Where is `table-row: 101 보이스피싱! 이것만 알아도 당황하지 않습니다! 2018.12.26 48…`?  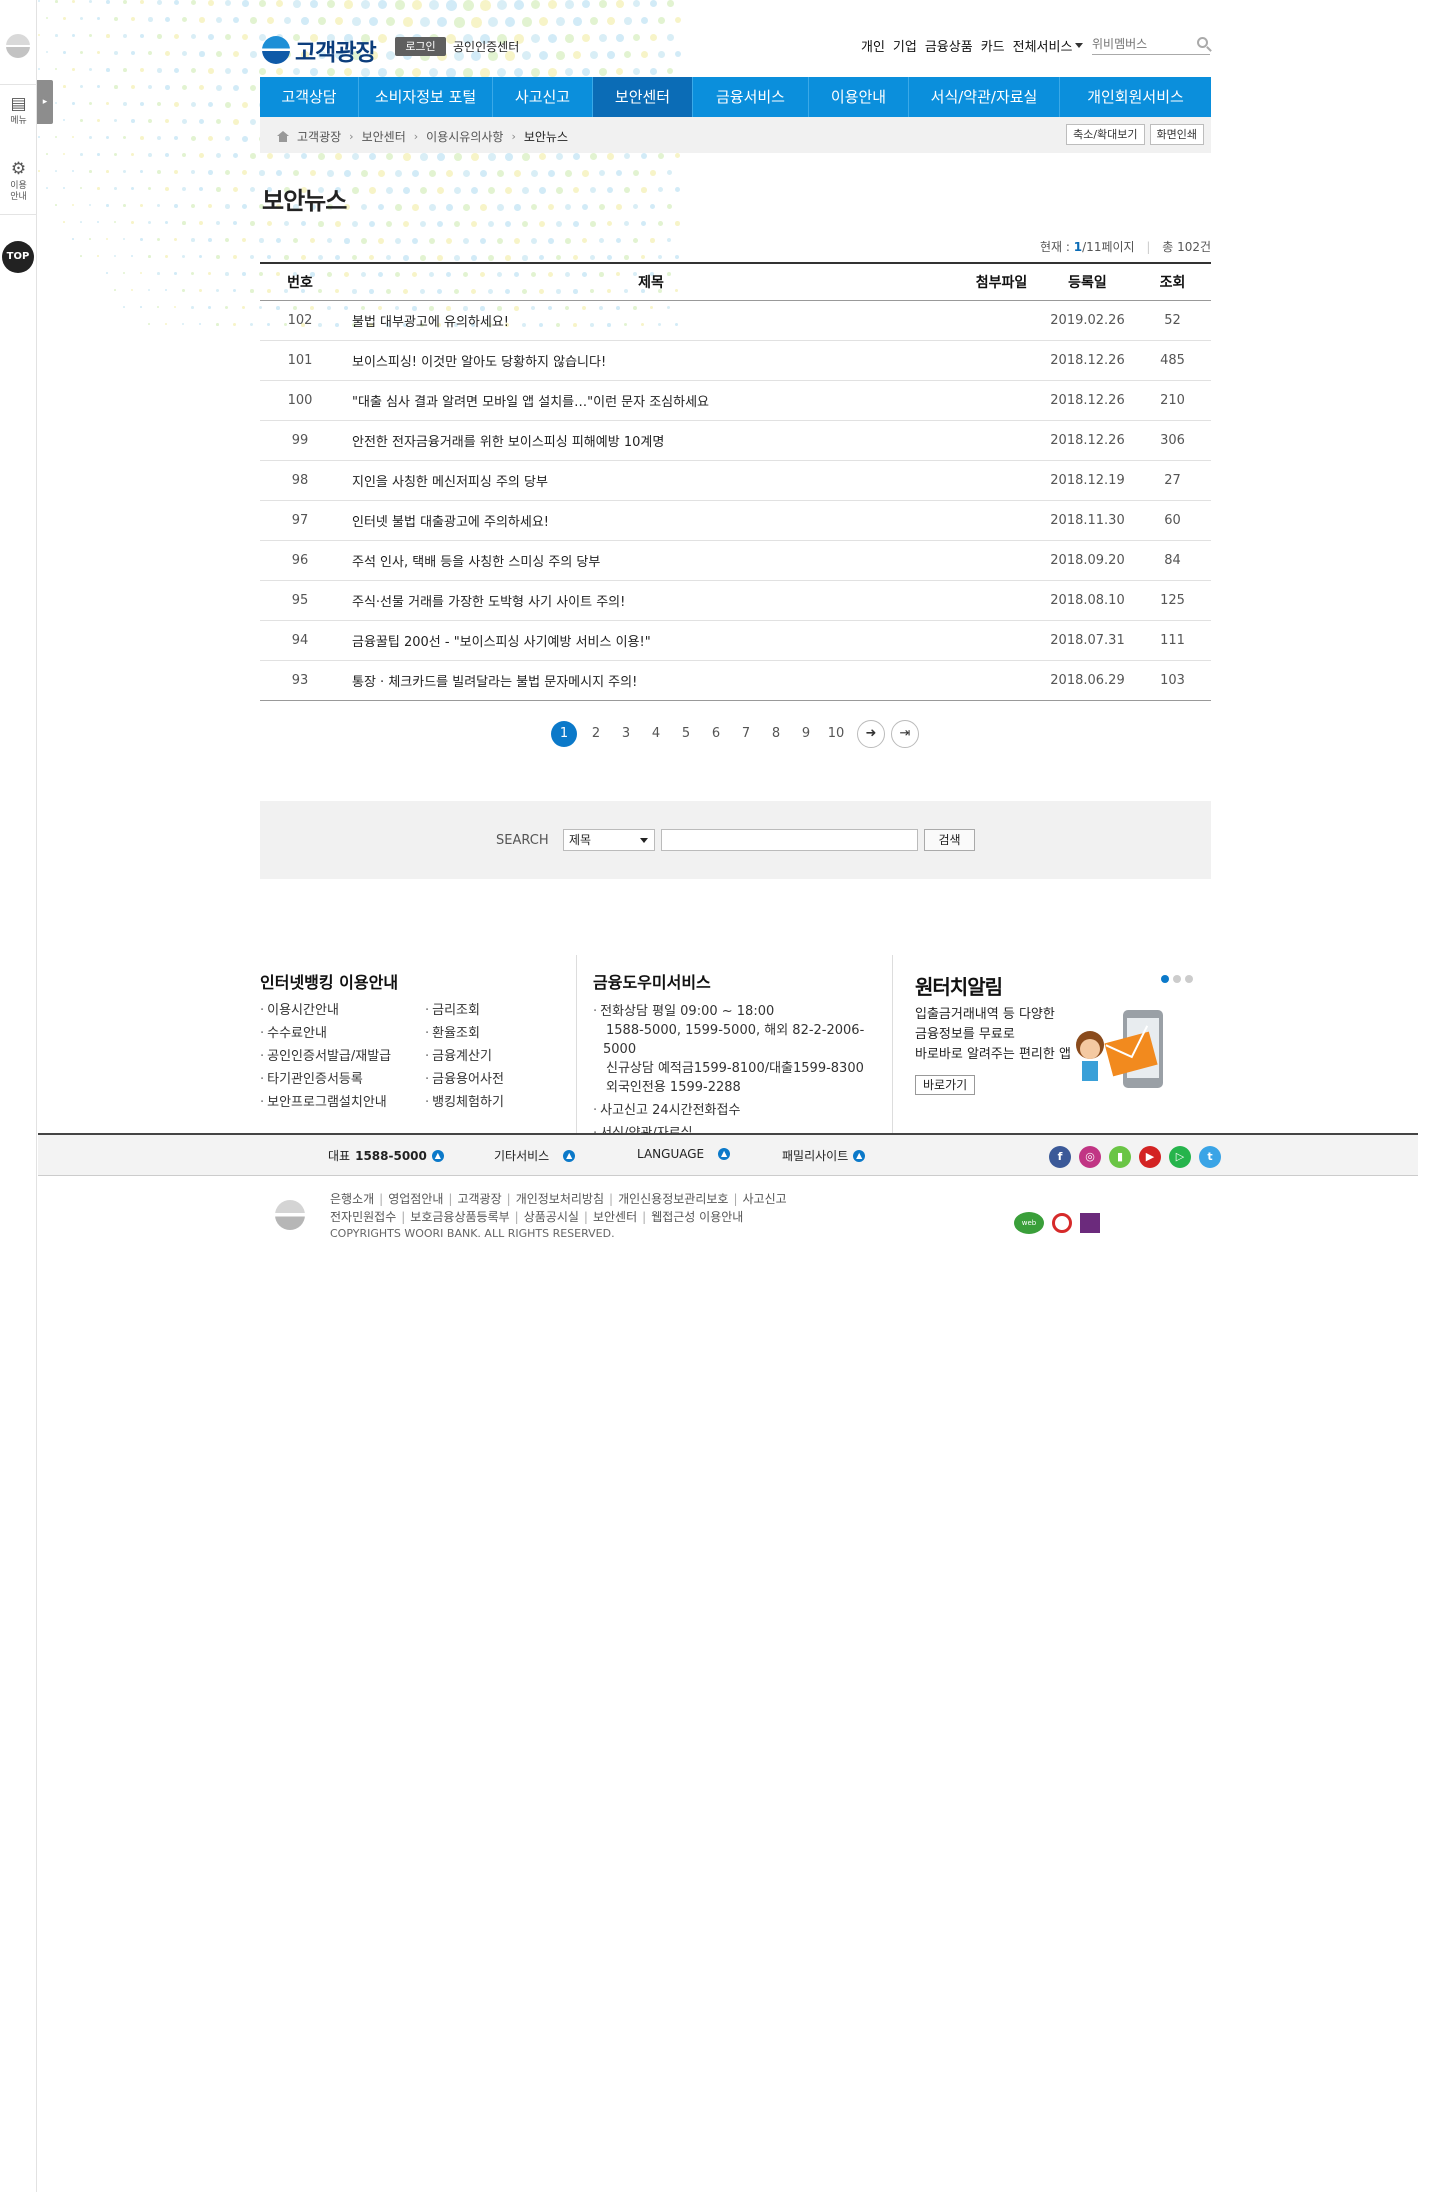
table-row: 101 보이스피싱! 이것만 알아도 당황하지 않습니다! 2018.12.26 48… is located at coordinates (735, 360).